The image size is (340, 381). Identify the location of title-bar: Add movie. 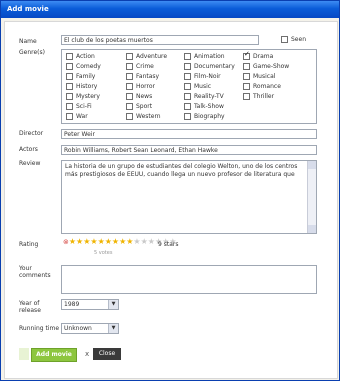
(170, 9).